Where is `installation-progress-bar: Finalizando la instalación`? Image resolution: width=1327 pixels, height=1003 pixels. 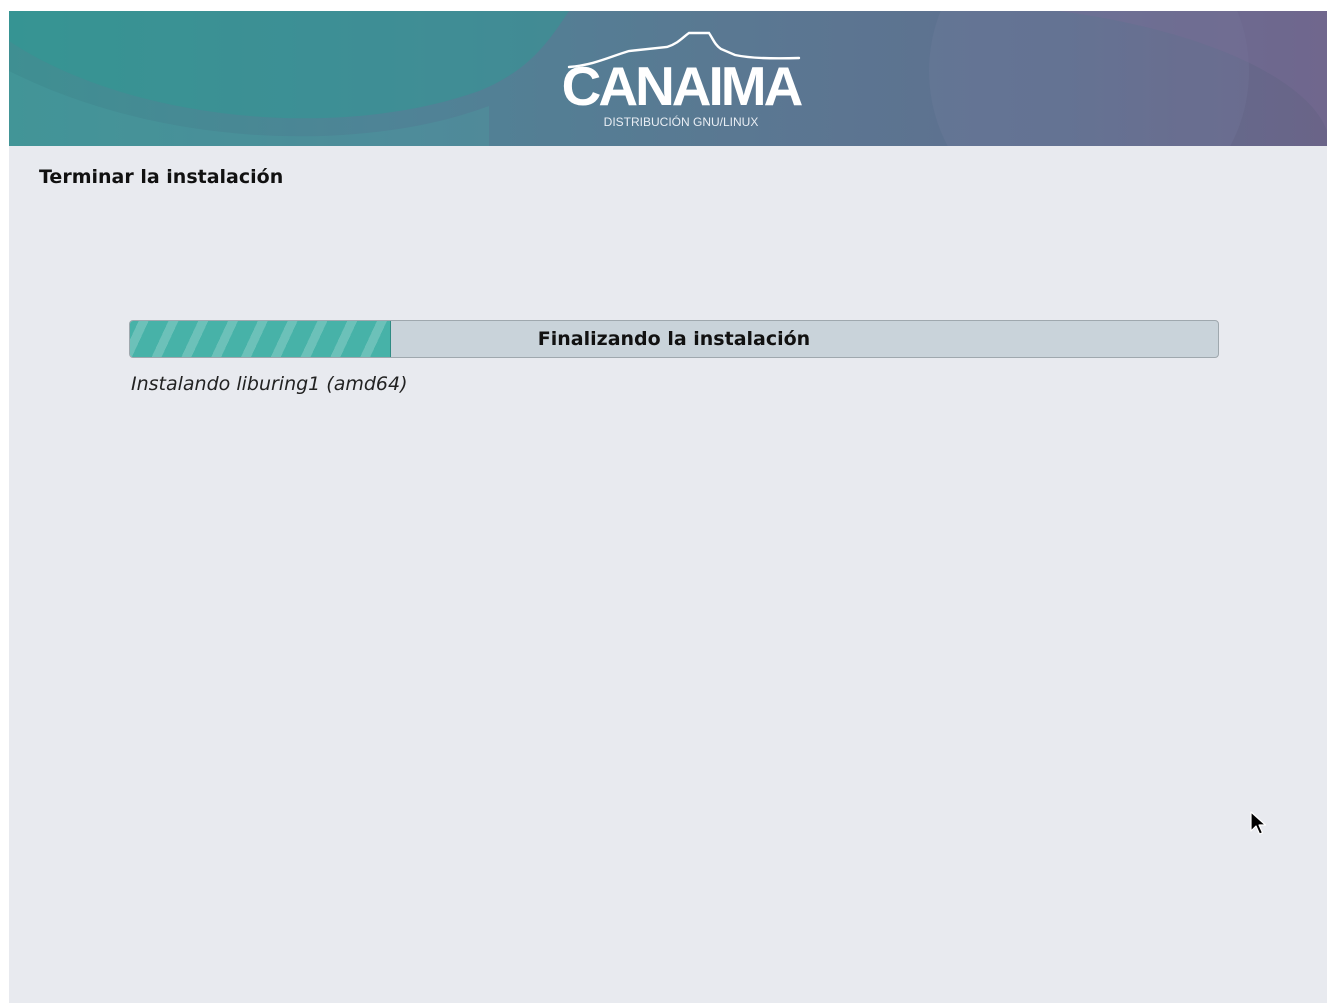 installation-progress-bar: Finalizando la instalación is located at coordinates (674, 339).